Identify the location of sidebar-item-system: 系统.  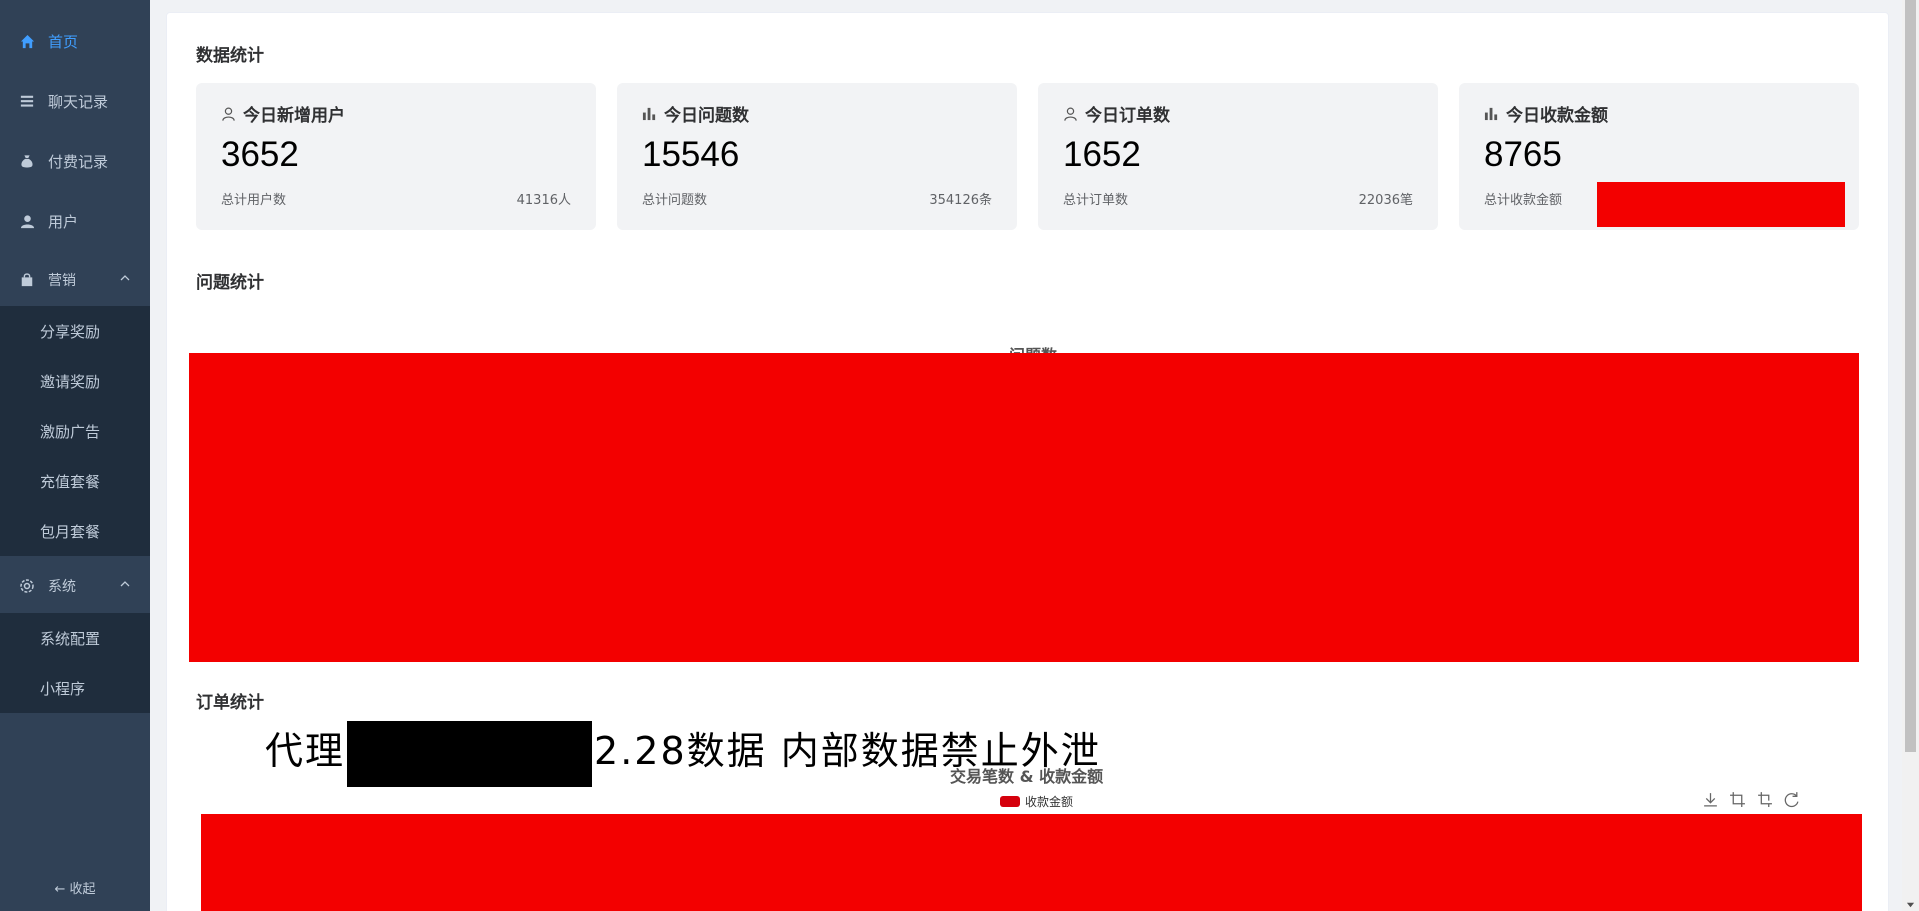
(75, 586).